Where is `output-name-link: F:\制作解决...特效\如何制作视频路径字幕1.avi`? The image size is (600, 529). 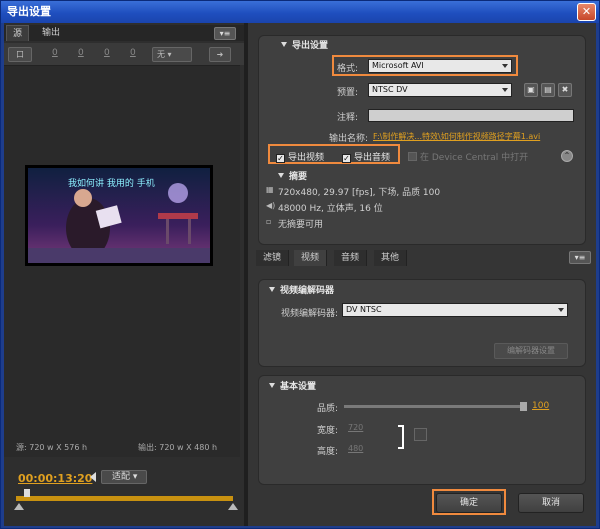 output-name-link: F:\制作解决...特效\如何制作视频路径字幕1.avi is located at coordinates (456, 136).